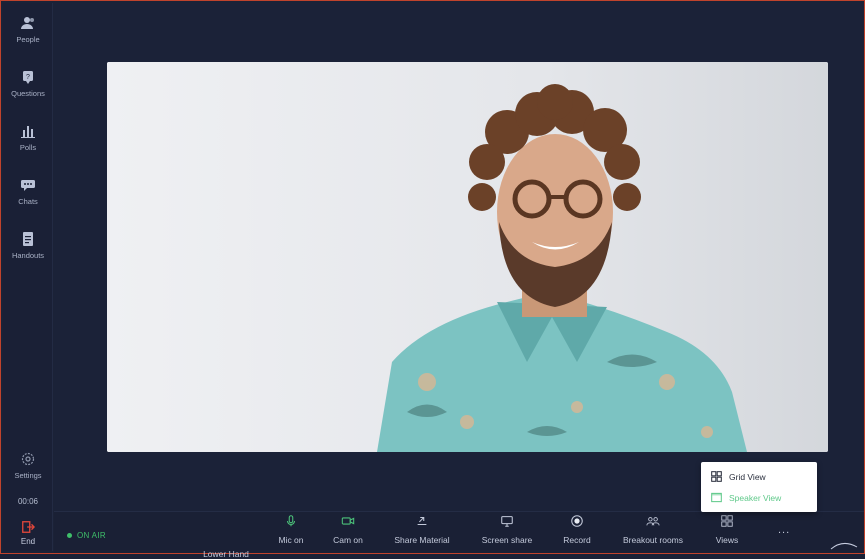 The image size is (865, 559). What do you see at coordinates (422, 521) in the screenshot?
I see `share-material-icon` at bounding box center [422, 521].